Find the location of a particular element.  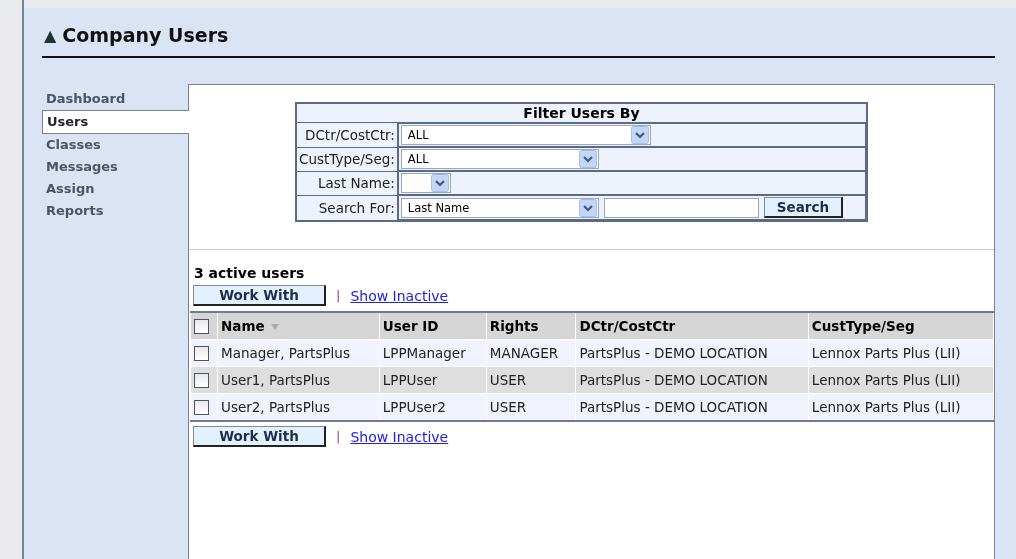

column-header: Rights is located at coordinates (531, 326).